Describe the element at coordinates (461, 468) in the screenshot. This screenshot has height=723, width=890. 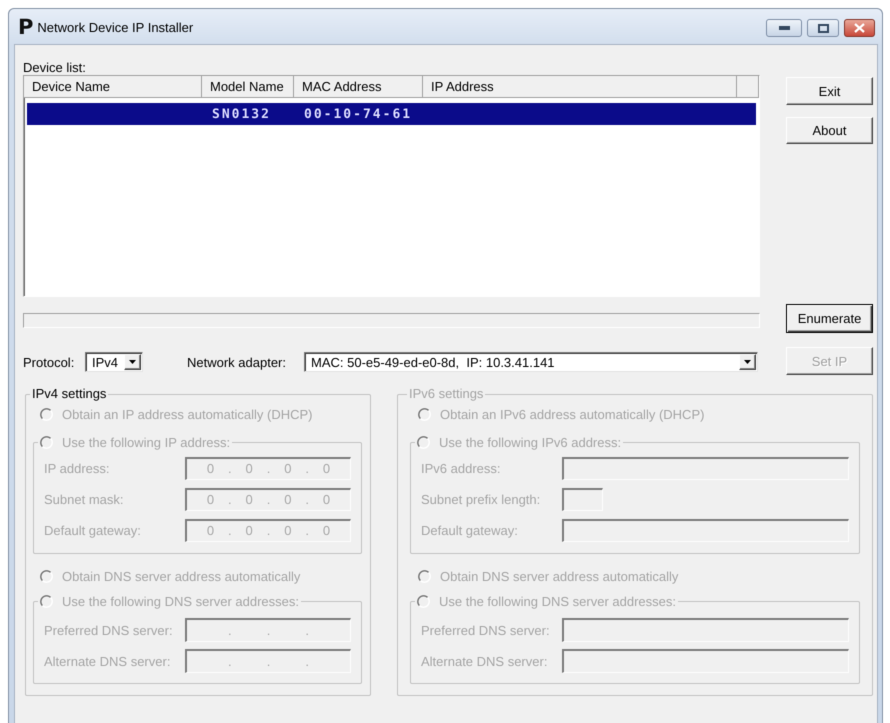
I see `field-label: IPv6 address:` at that location.